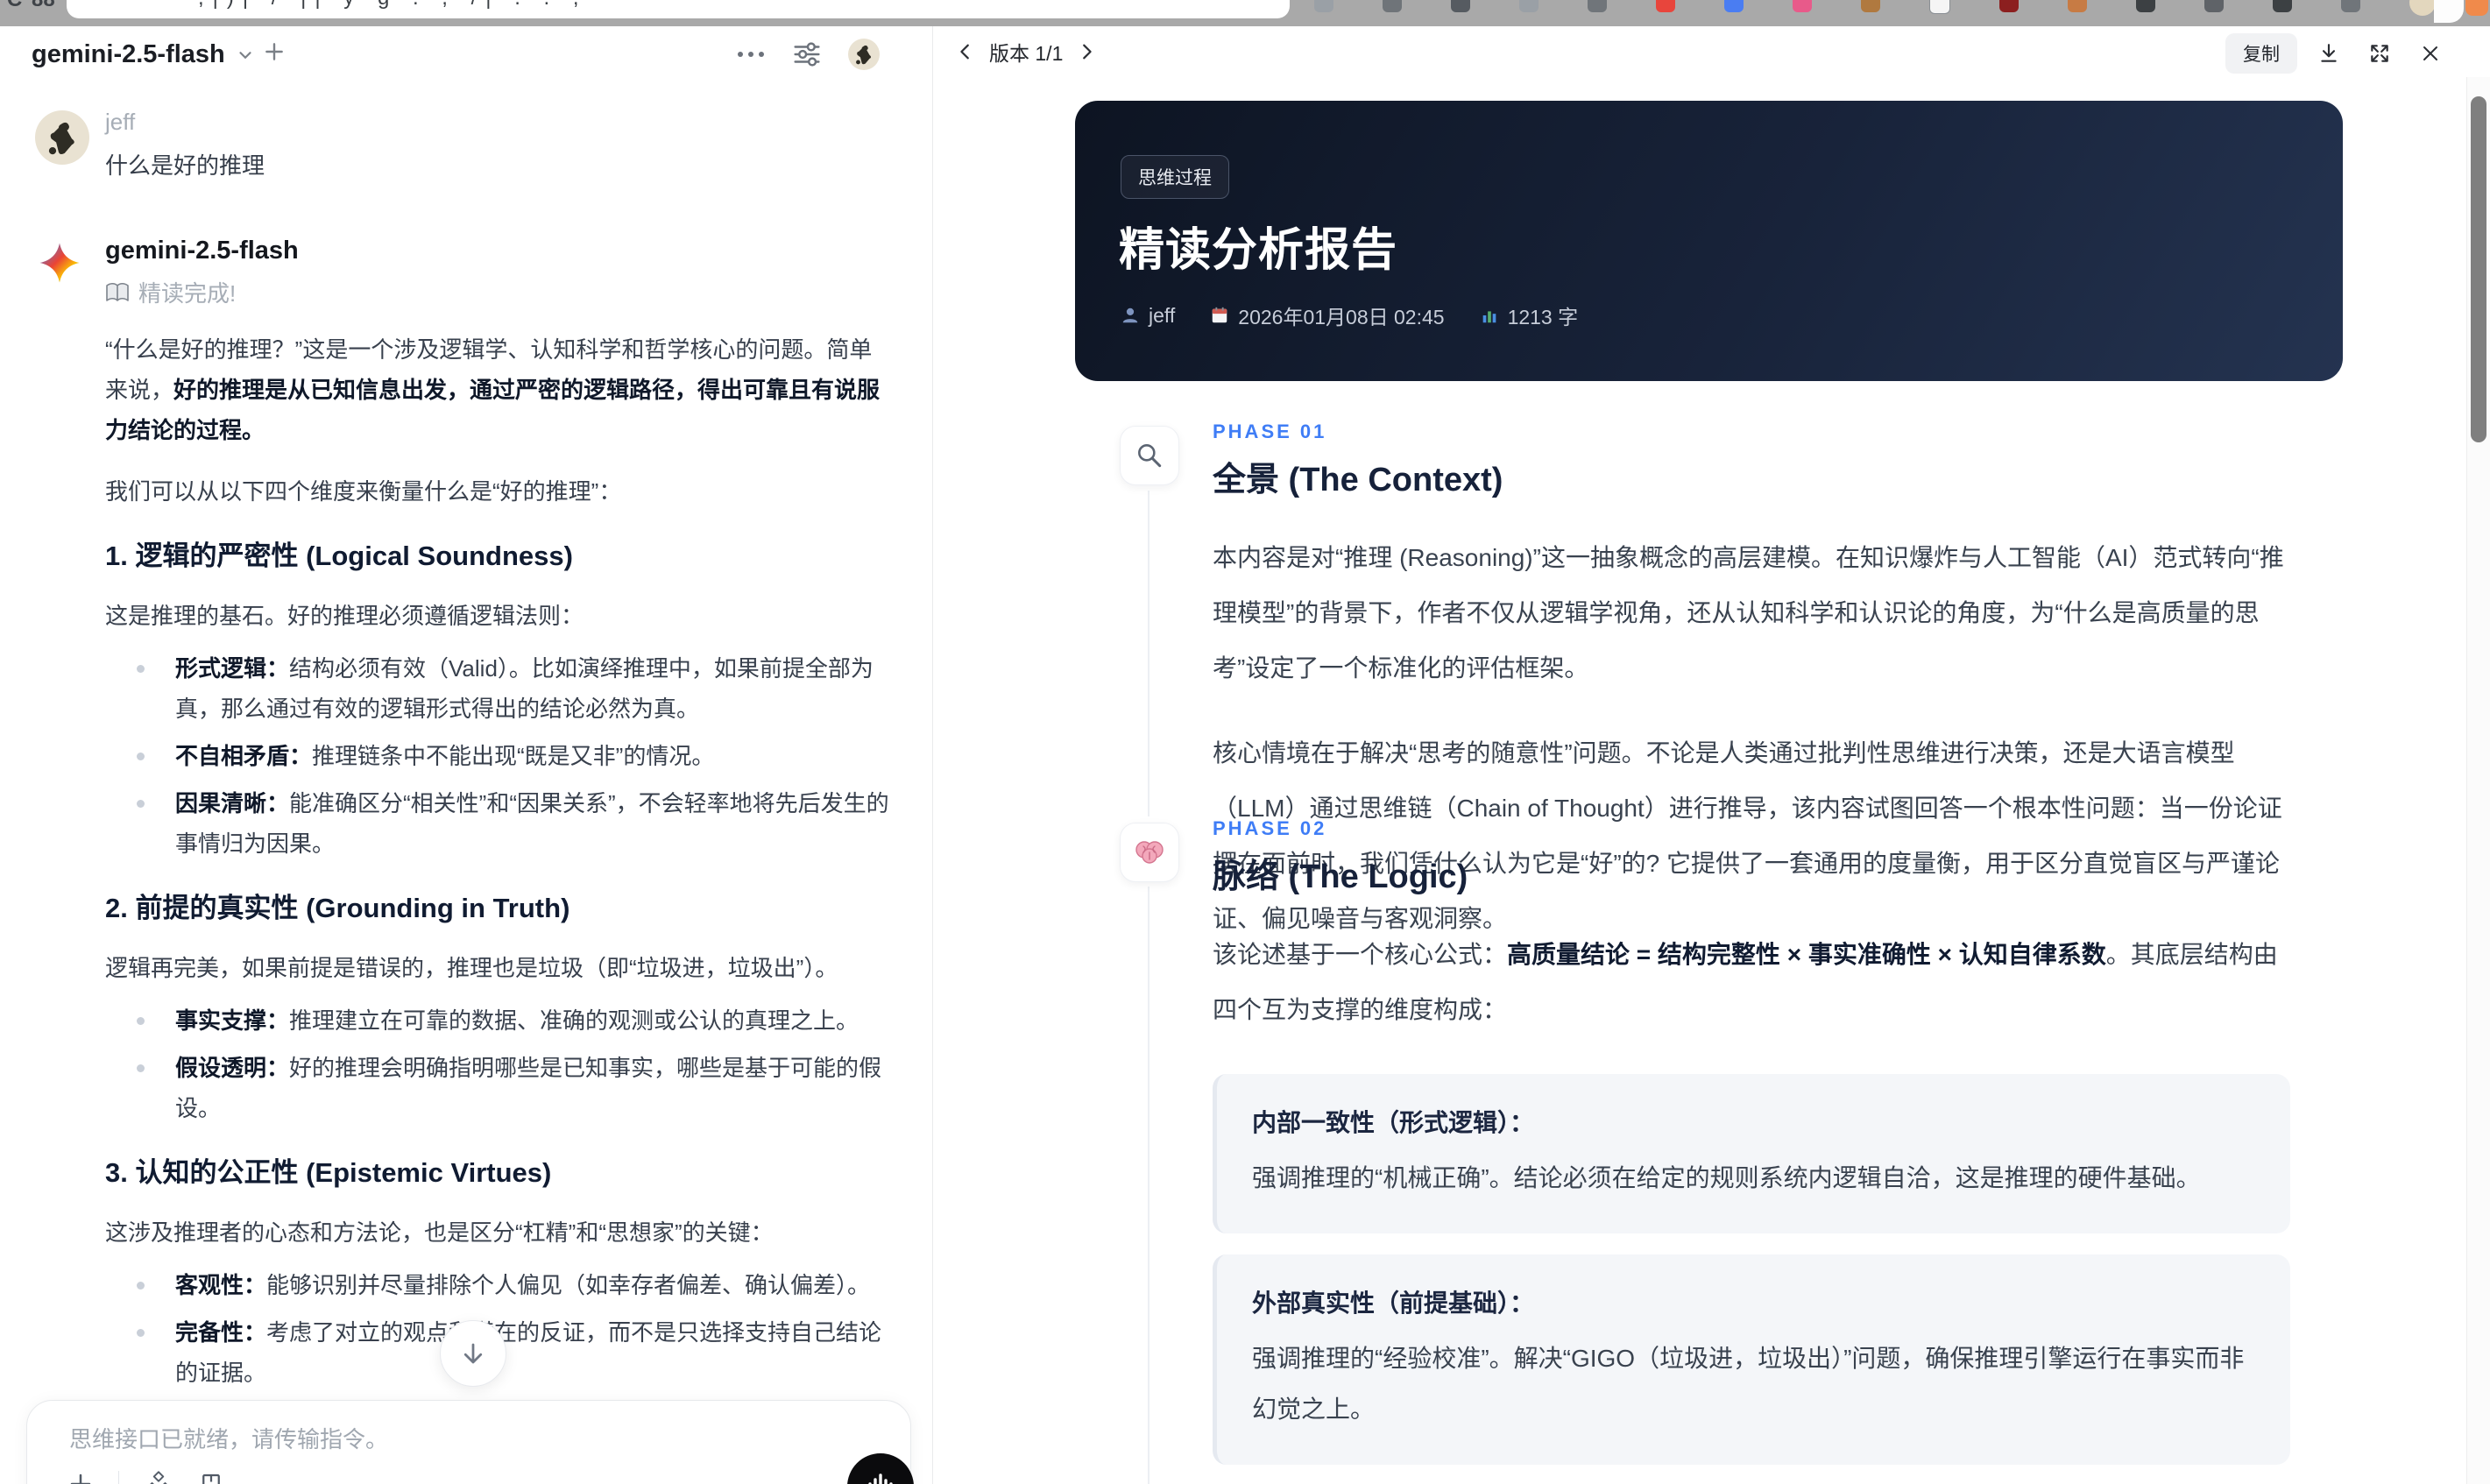  I want to click on phase-2-icon-card, so click(1149, 852).